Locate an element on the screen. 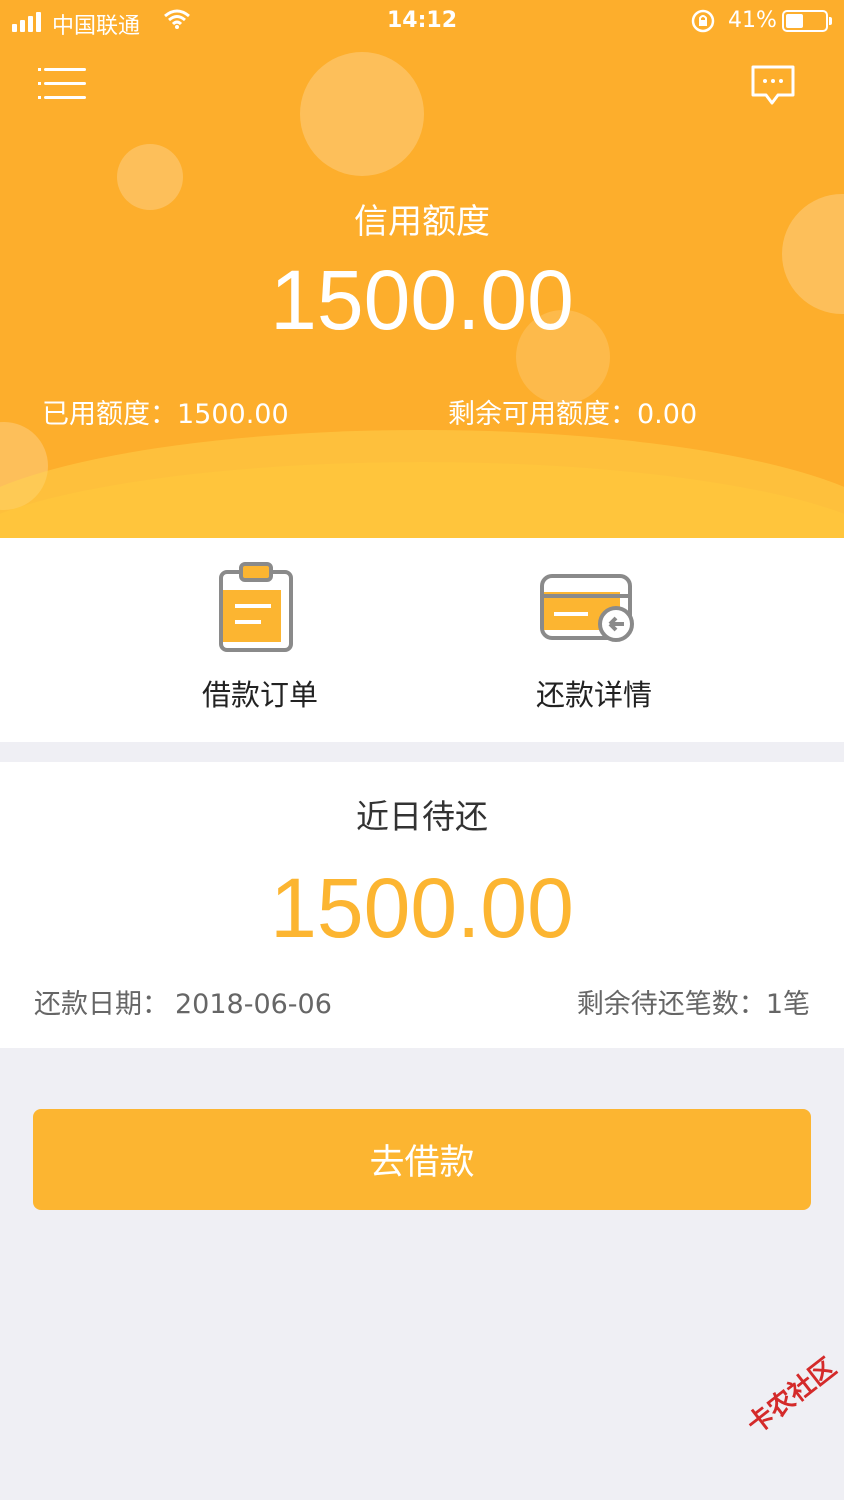 The width and height of the screenshot is (844, 1500). clock: 14:12 is located at coordinates (422, 20).